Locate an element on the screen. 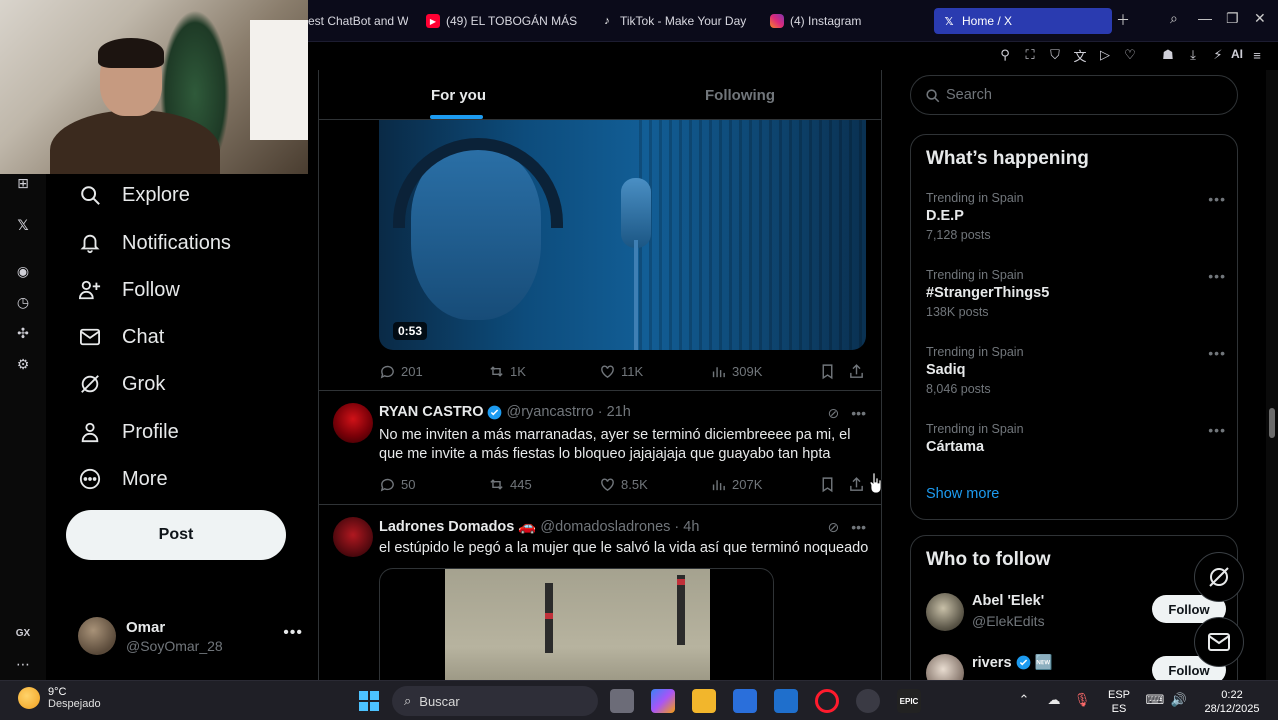  tab-instagram: (4) Instagram is located at coordinates (840, 21).